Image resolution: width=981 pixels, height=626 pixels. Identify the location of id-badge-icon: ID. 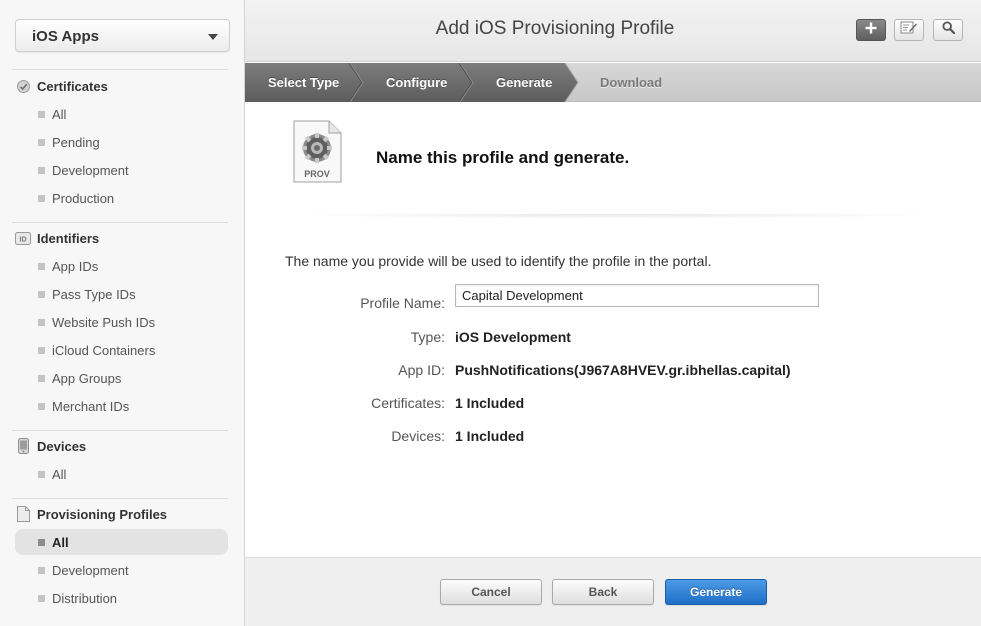
(23, 238).